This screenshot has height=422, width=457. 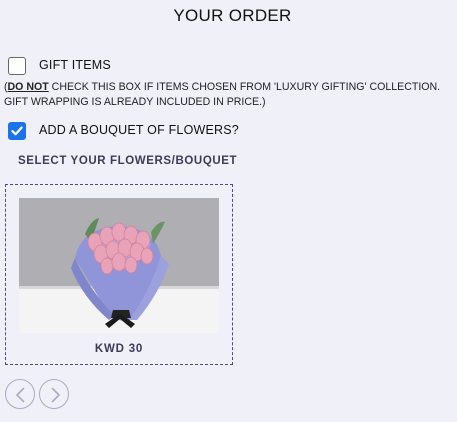 I want to click on chevron-left-icon, so click(x=20, y=395).